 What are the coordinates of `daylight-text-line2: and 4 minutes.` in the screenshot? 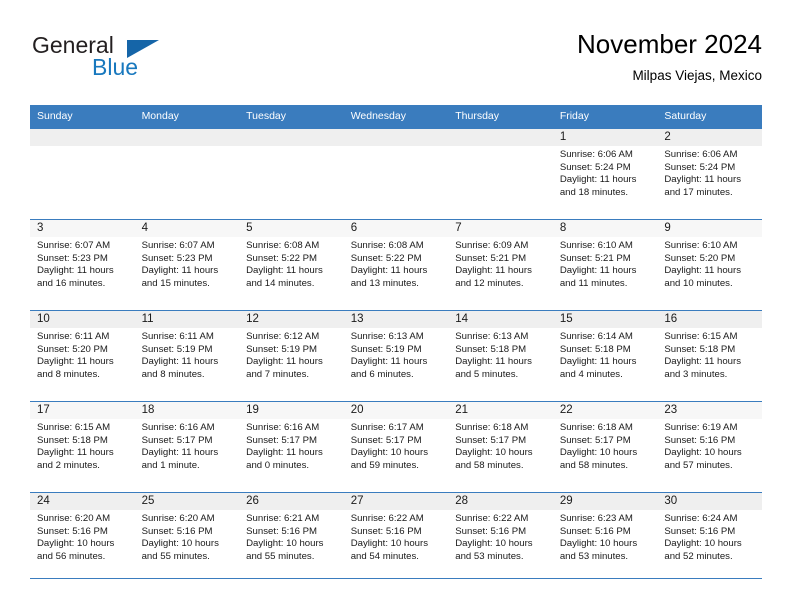 It's located at (591, 374).